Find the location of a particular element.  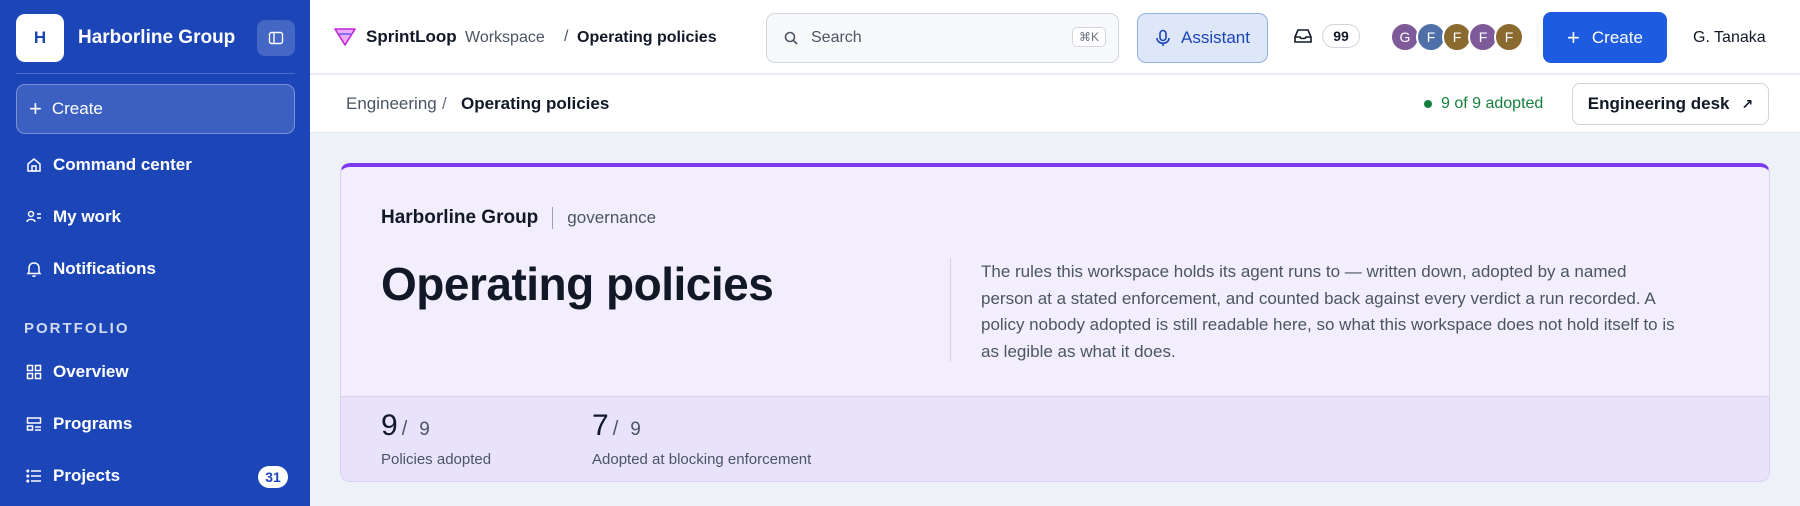

sidebar-item-notifications: Notifications is located at coordinates (90, 269).